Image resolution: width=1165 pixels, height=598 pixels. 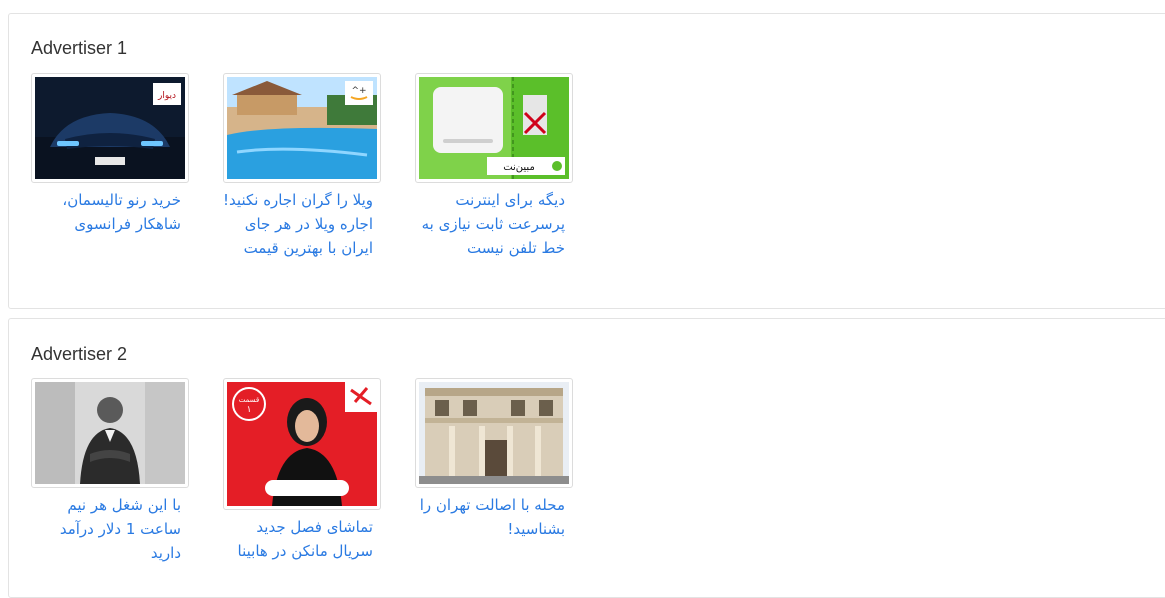 I want to click on svg-text: قسمت, so click(x=249, y=400).